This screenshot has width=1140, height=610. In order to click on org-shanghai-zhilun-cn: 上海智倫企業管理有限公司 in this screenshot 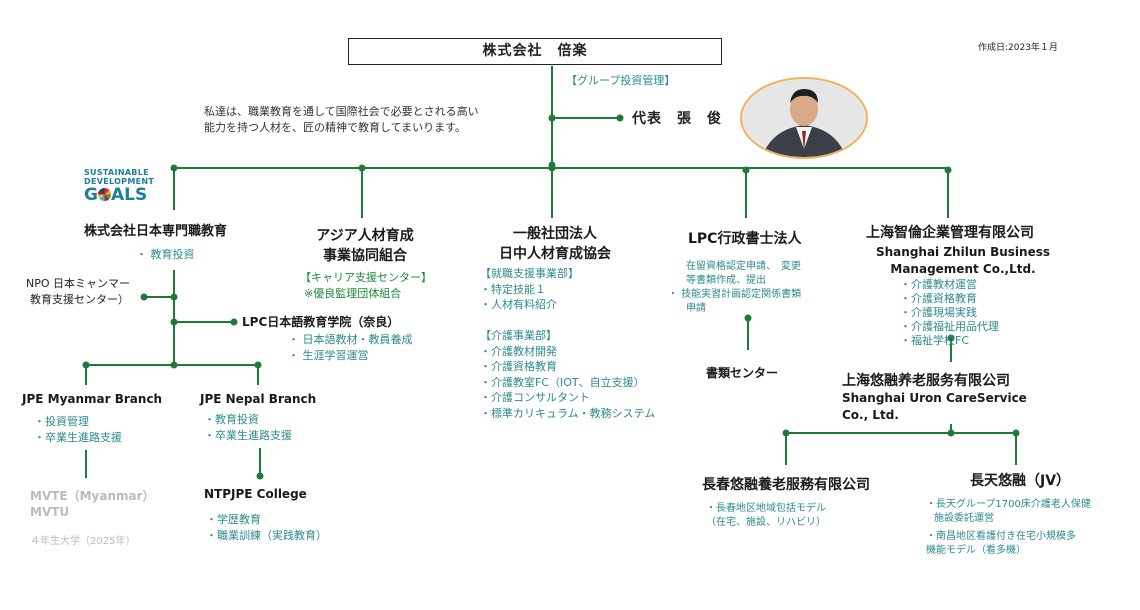, I will do `click(950, 233)`.